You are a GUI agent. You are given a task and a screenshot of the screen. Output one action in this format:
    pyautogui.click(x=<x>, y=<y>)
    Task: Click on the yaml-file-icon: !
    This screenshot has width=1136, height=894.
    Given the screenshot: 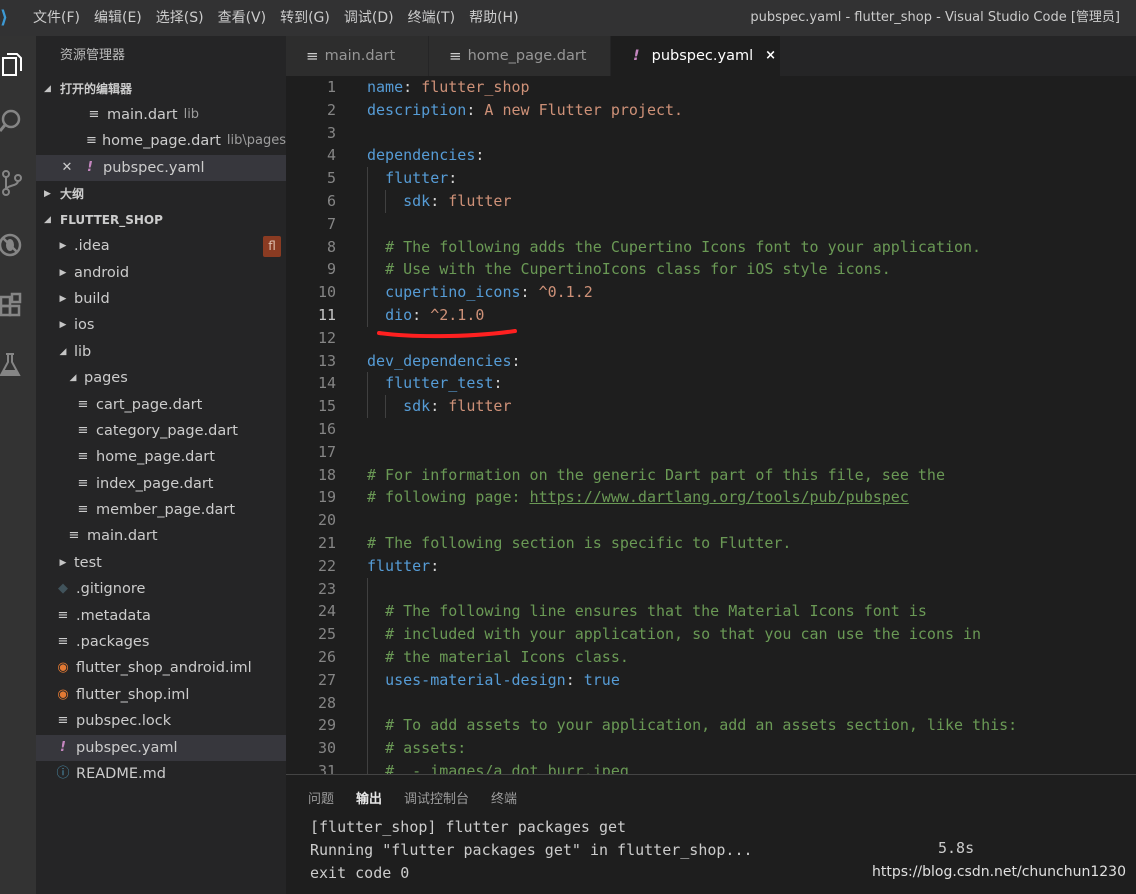 What is the action you would take?
    pyautogui.click(x=90, y=167)
    